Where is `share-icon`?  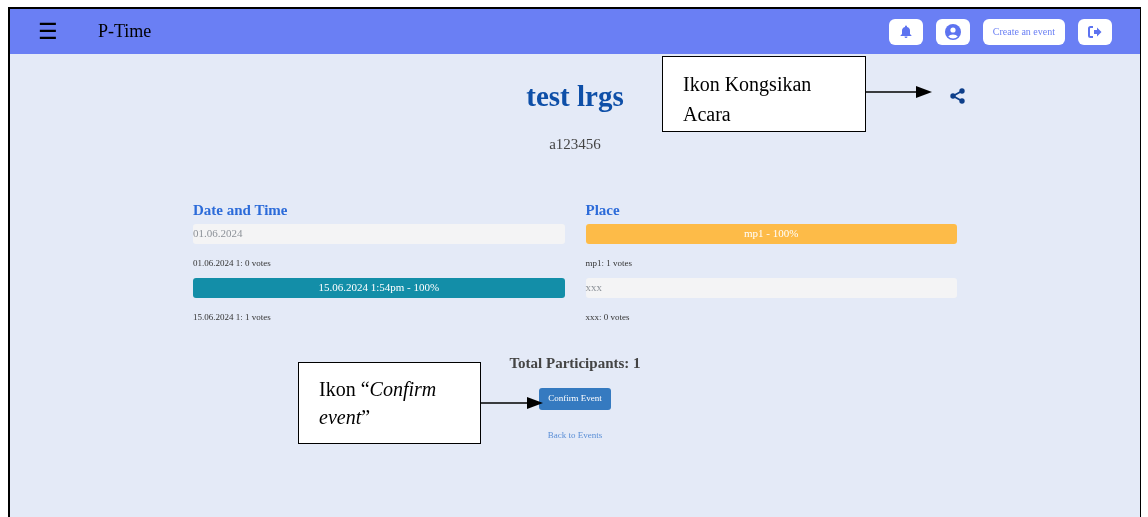
share-icon is located at coordinates (957, 96).